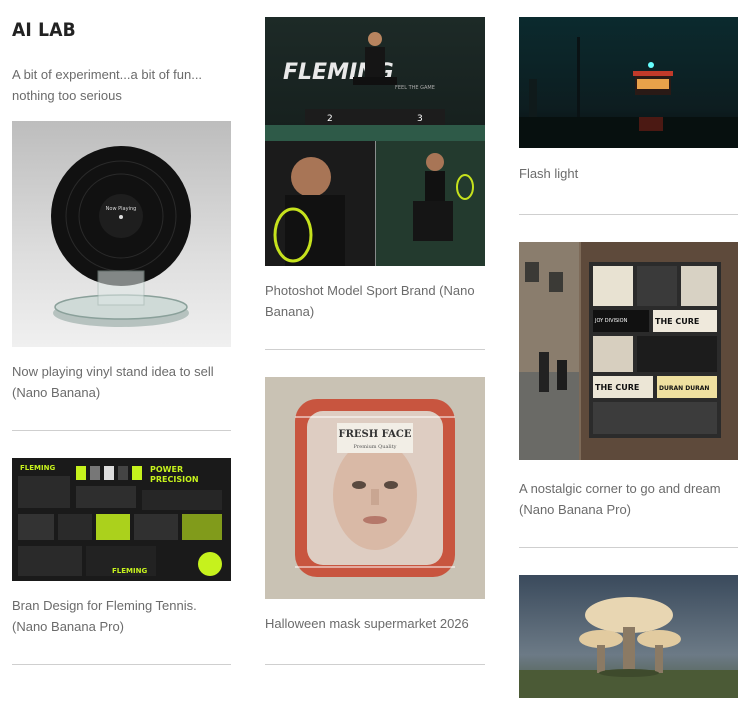 This screenshot has width=752, height=709. Describe the element at coordinates (166, 469) in the screenshot. I see `power-text: POWER` at that location.